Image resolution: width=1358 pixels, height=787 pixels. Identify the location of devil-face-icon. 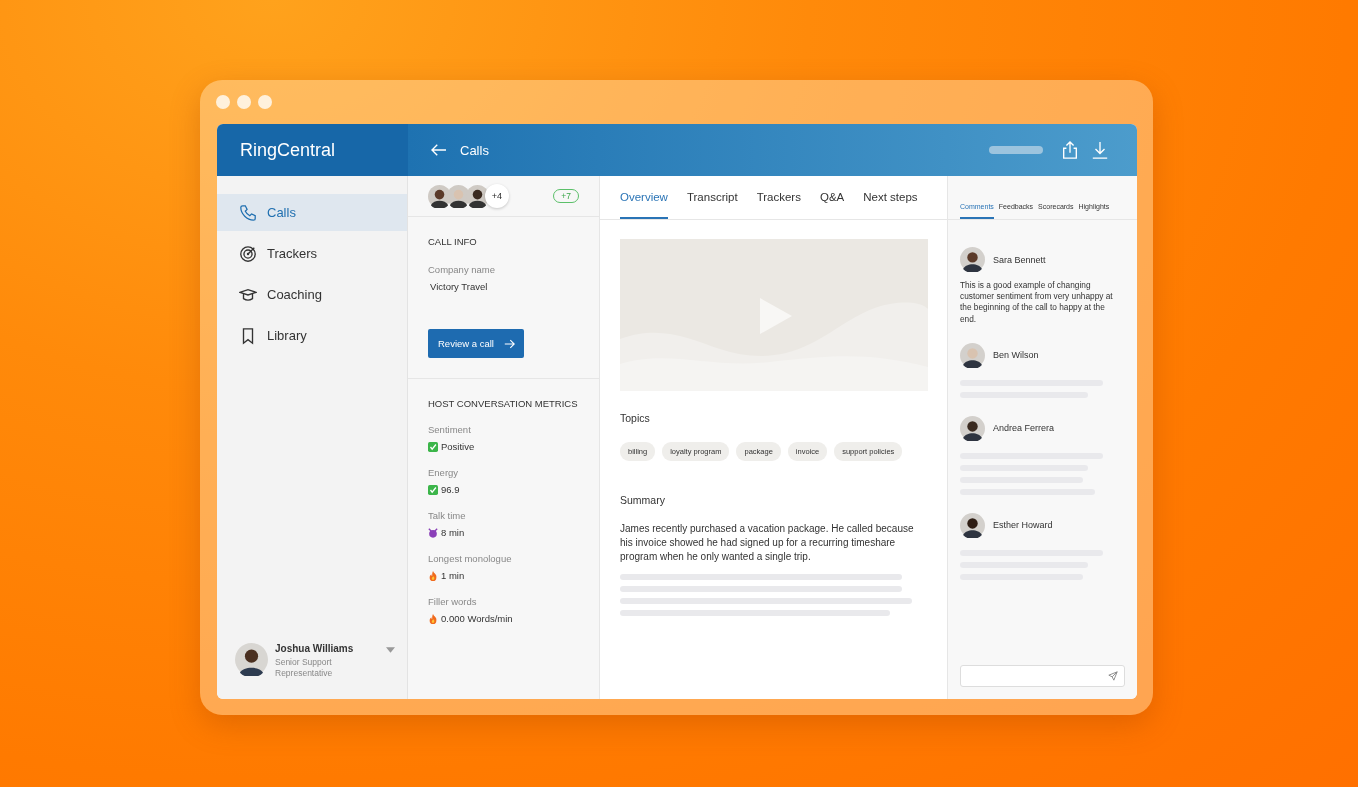
(433, 532).